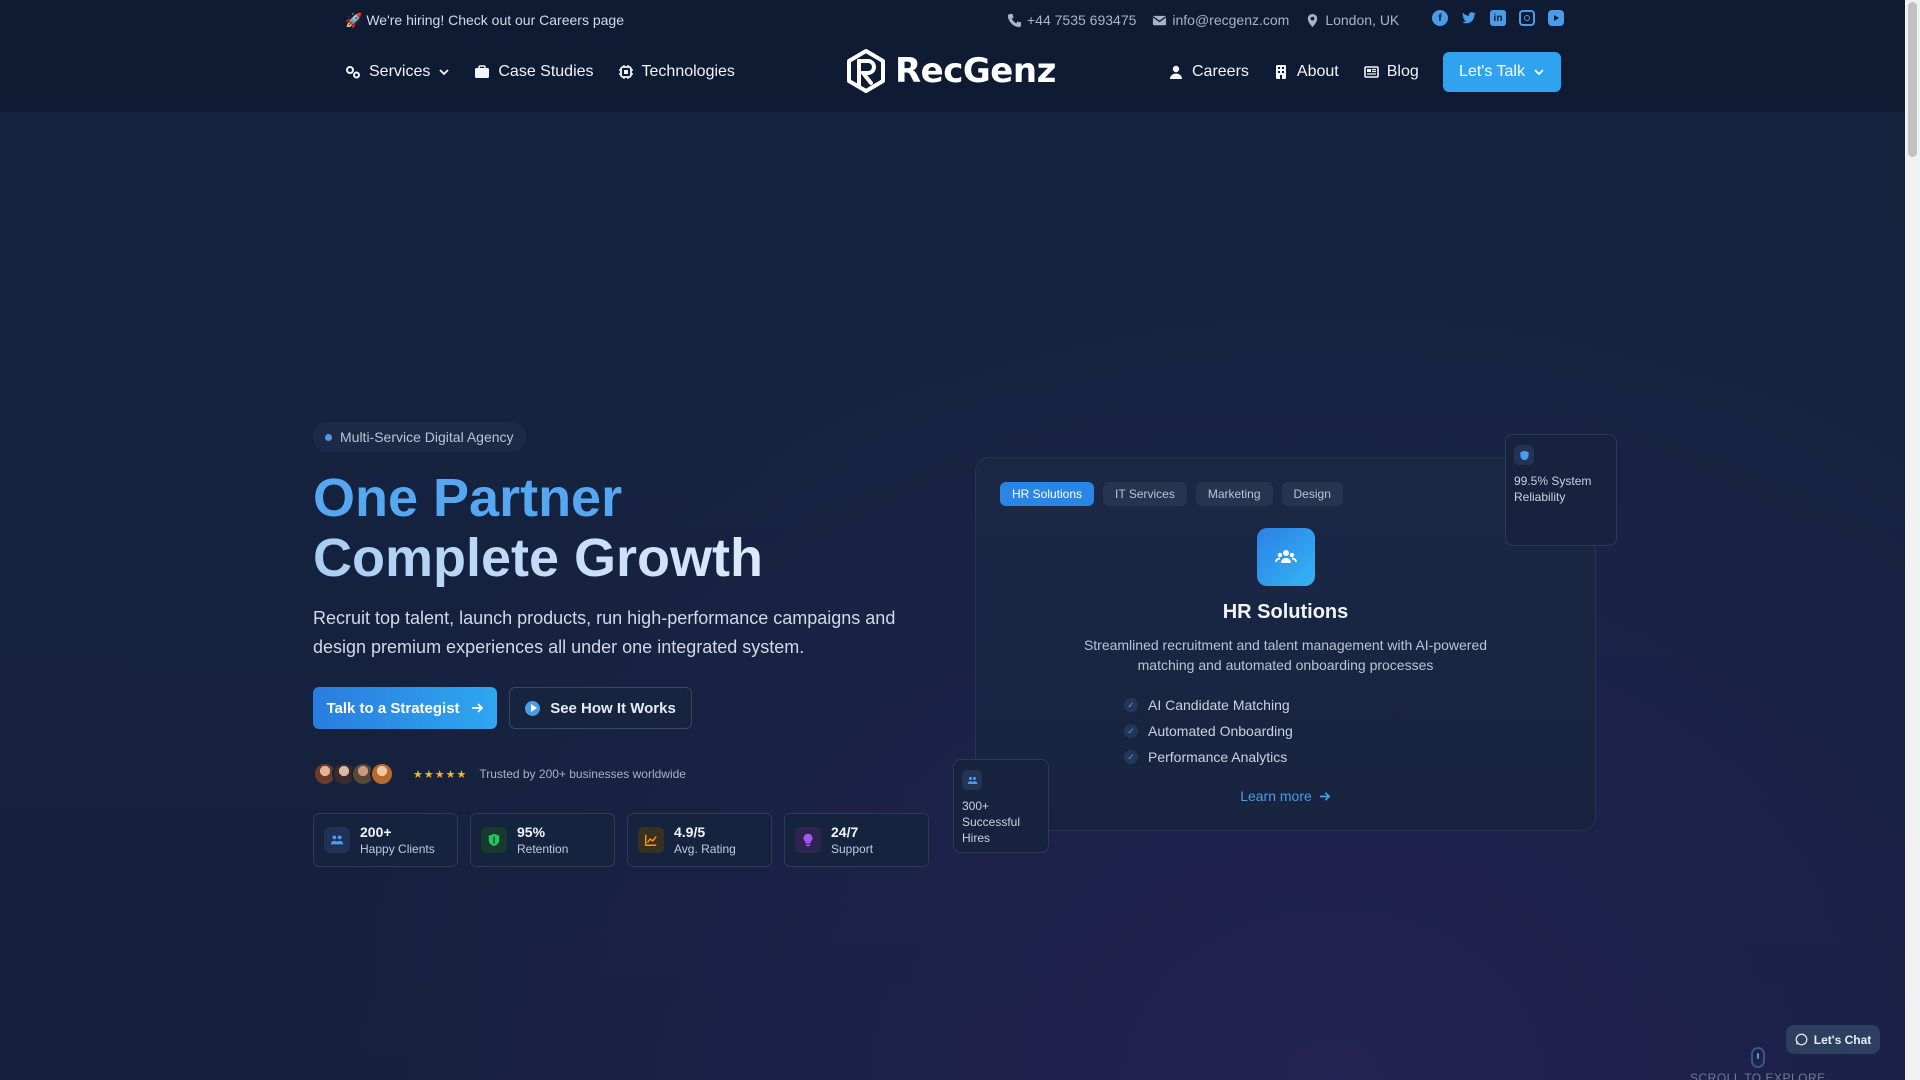  What do you see at coordinates (1280, 72) in the screenshot?
I see `building-icon` at bounding box center [1280, 72].